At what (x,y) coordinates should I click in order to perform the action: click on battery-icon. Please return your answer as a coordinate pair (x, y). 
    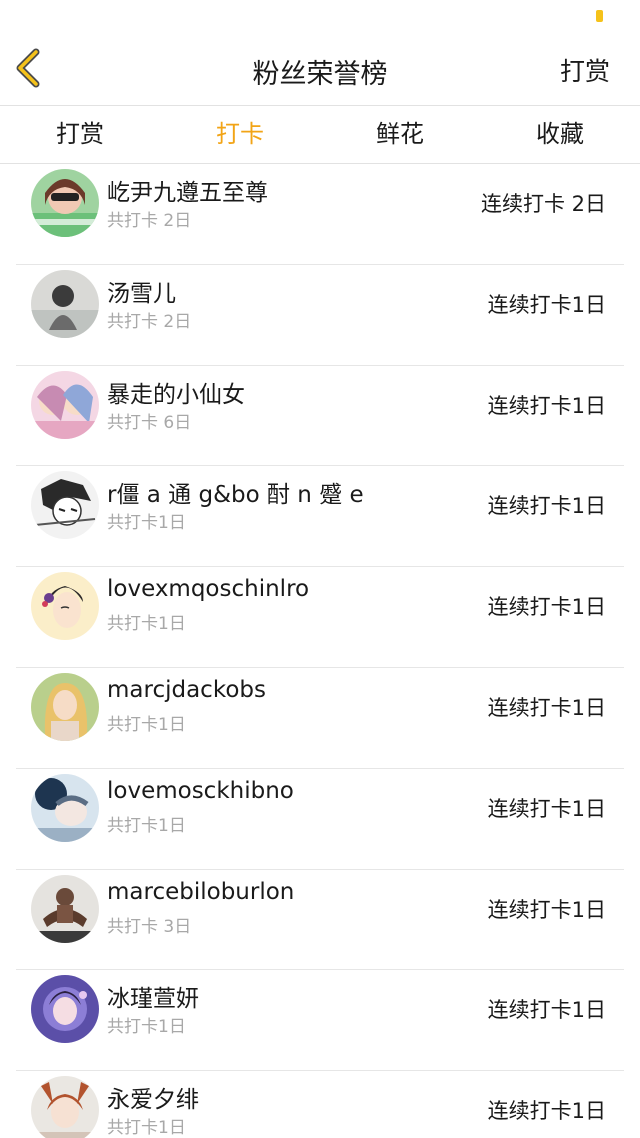
    Looking at the image, I should click on (599, 16).